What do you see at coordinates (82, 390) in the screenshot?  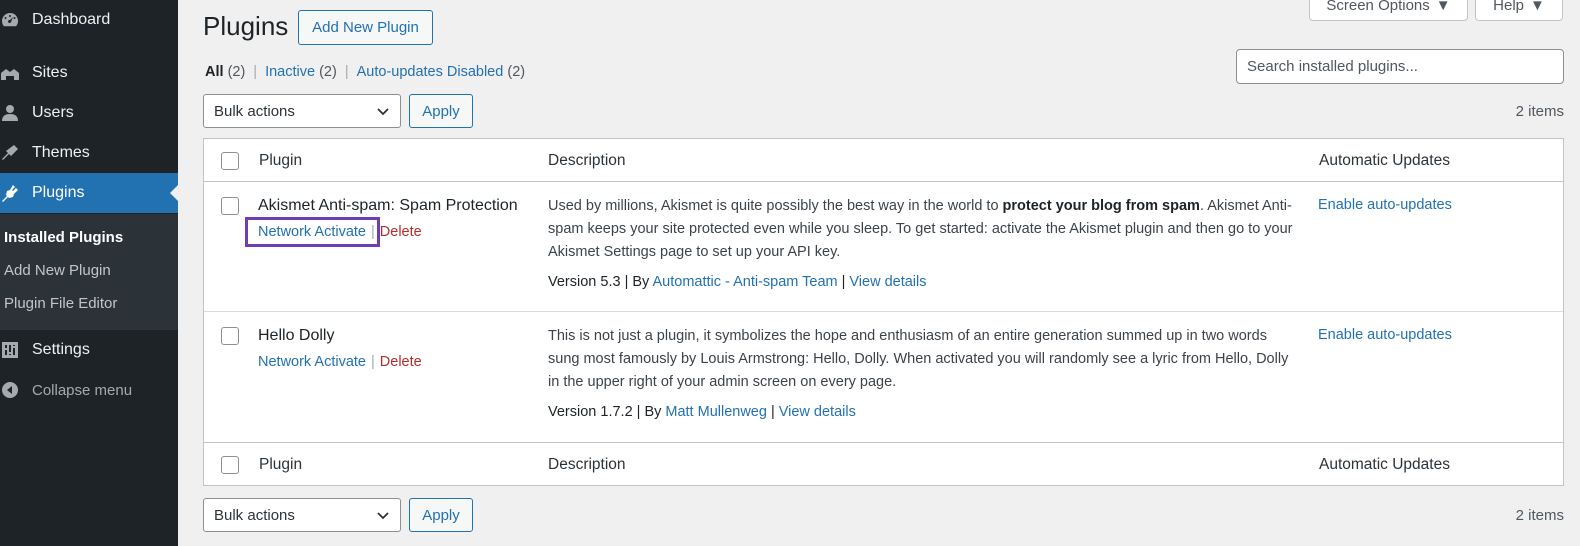 I see `menu-label: Collapse menu` at bounding box center [82, 390].